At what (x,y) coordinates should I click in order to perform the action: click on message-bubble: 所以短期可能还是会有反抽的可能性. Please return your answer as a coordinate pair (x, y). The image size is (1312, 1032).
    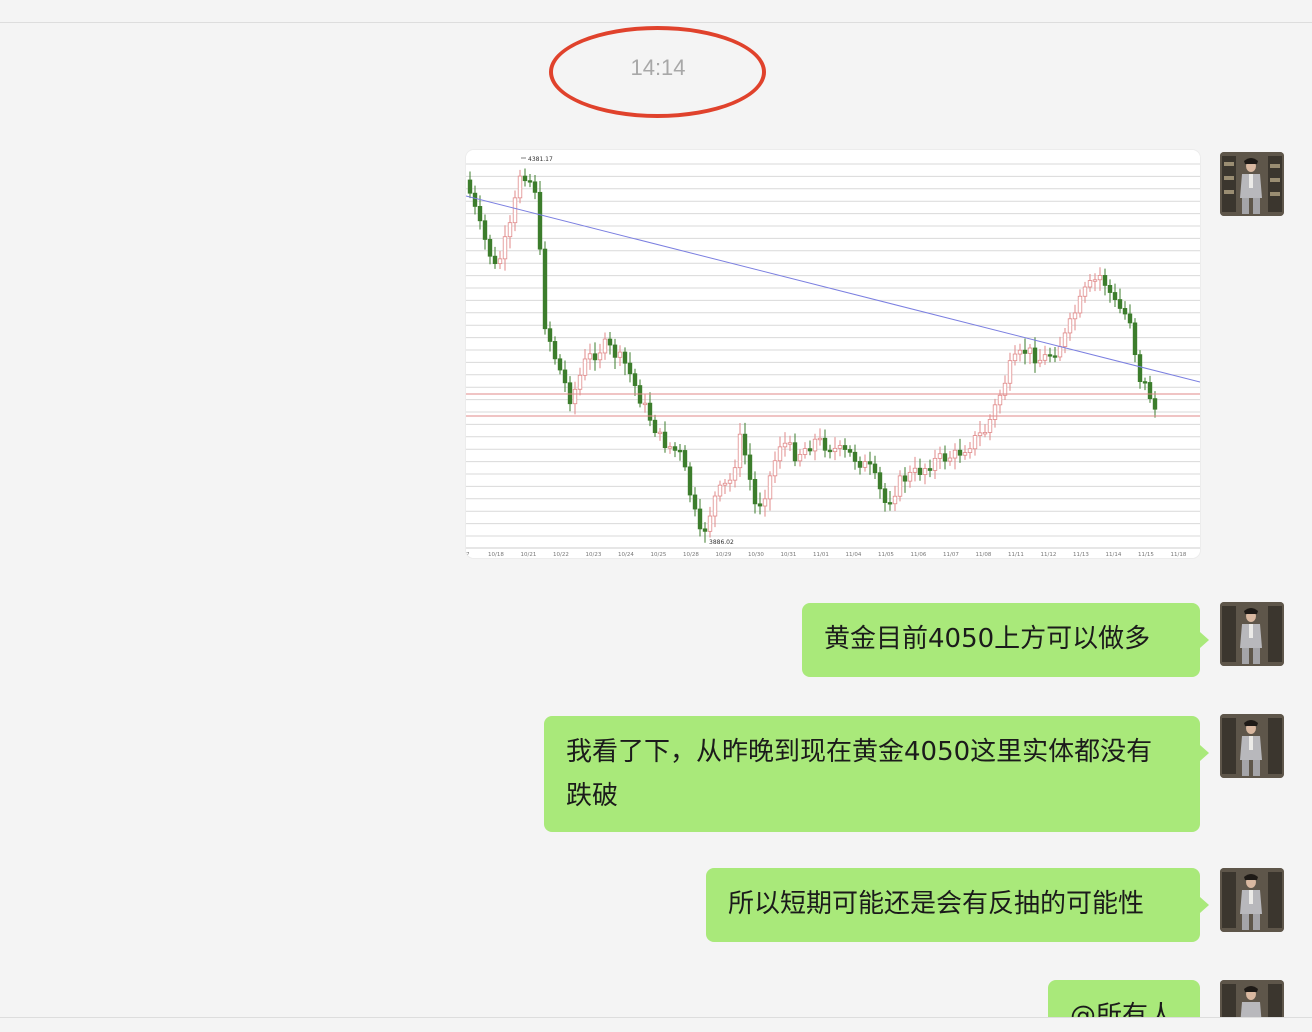
    Looking at the image, I should click on (953, 905).